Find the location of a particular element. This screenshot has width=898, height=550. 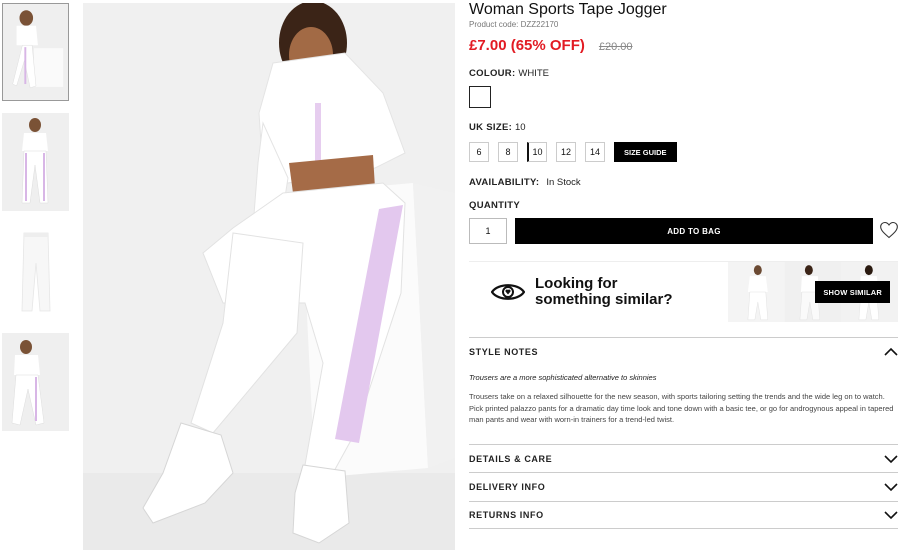

show-similar-button: SHOW SIMILAR is located at coordinates (852, 292).